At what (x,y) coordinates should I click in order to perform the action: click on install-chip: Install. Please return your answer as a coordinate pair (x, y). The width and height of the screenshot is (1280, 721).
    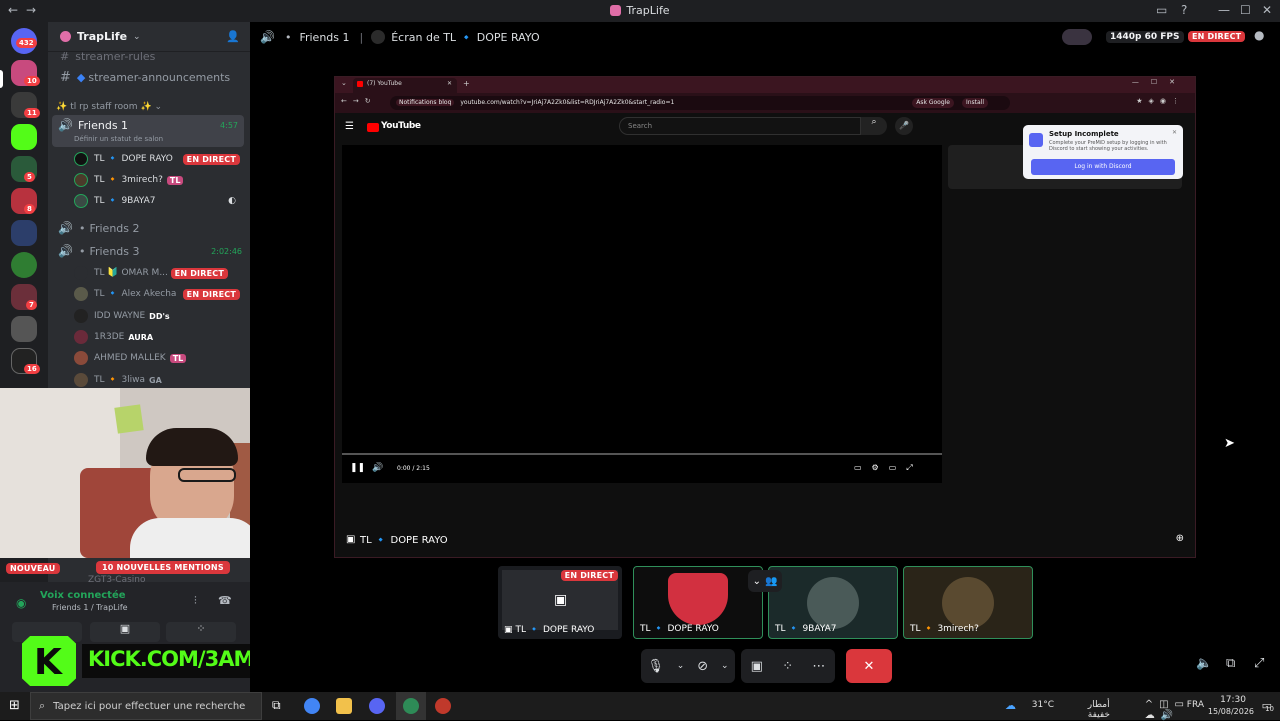
    Looking at the image, I should click on (974, 103).